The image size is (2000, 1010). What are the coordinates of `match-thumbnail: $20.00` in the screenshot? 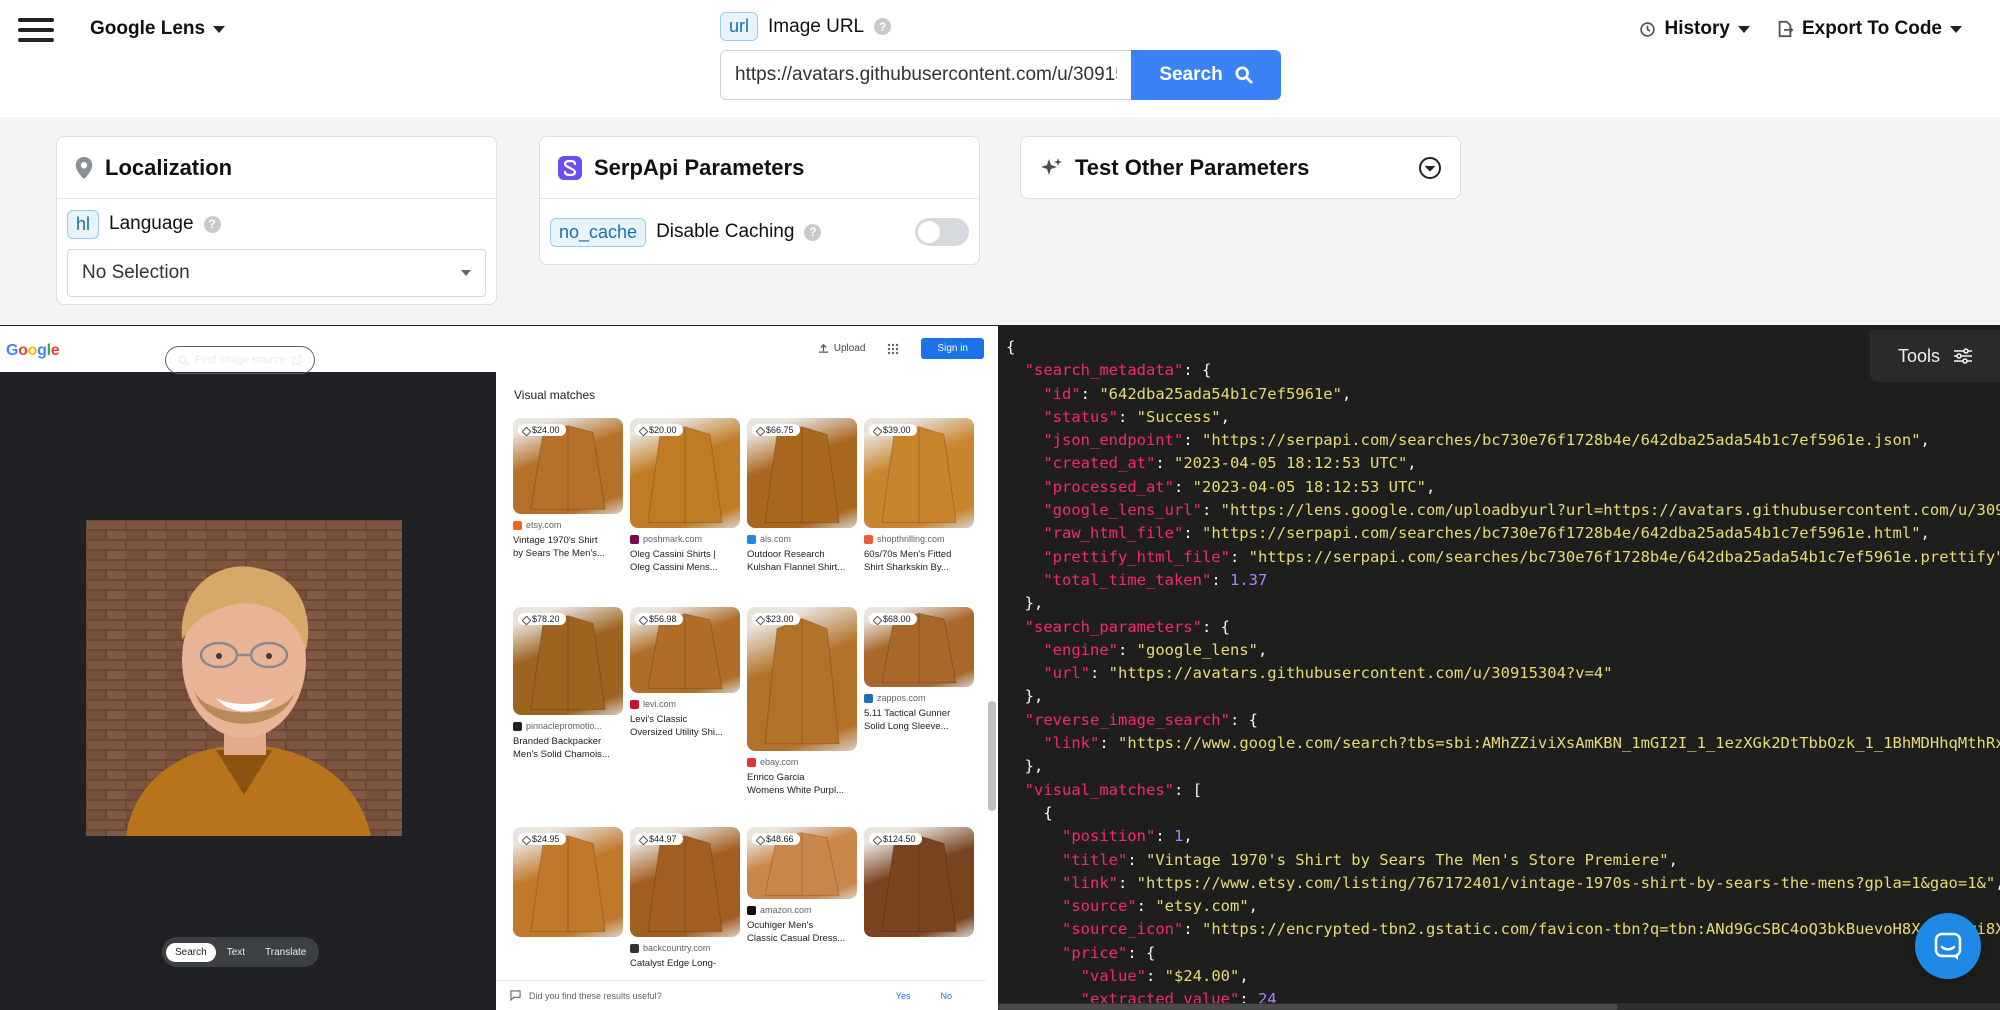 It's located at (685, 473).